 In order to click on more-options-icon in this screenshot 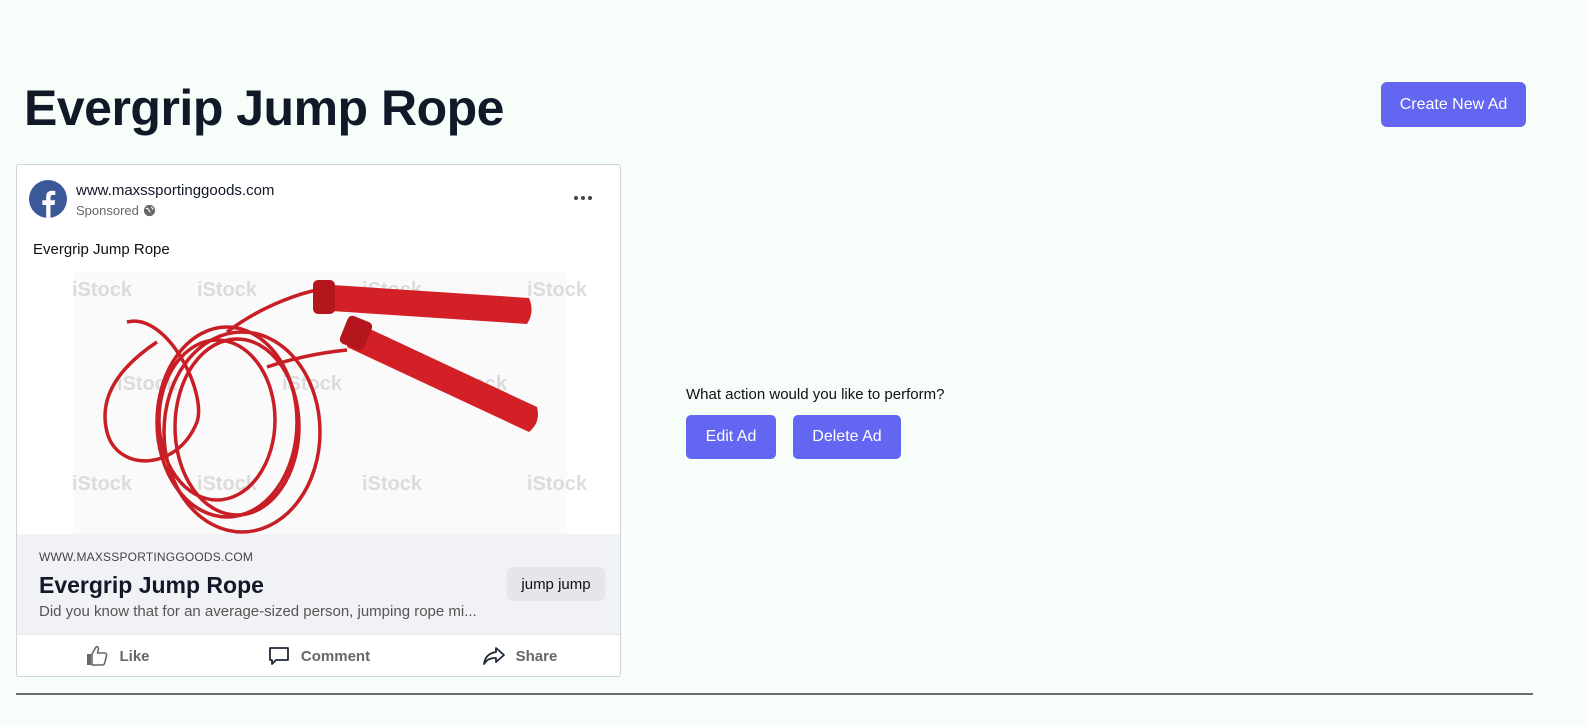, I will do `click(583, 198)`.